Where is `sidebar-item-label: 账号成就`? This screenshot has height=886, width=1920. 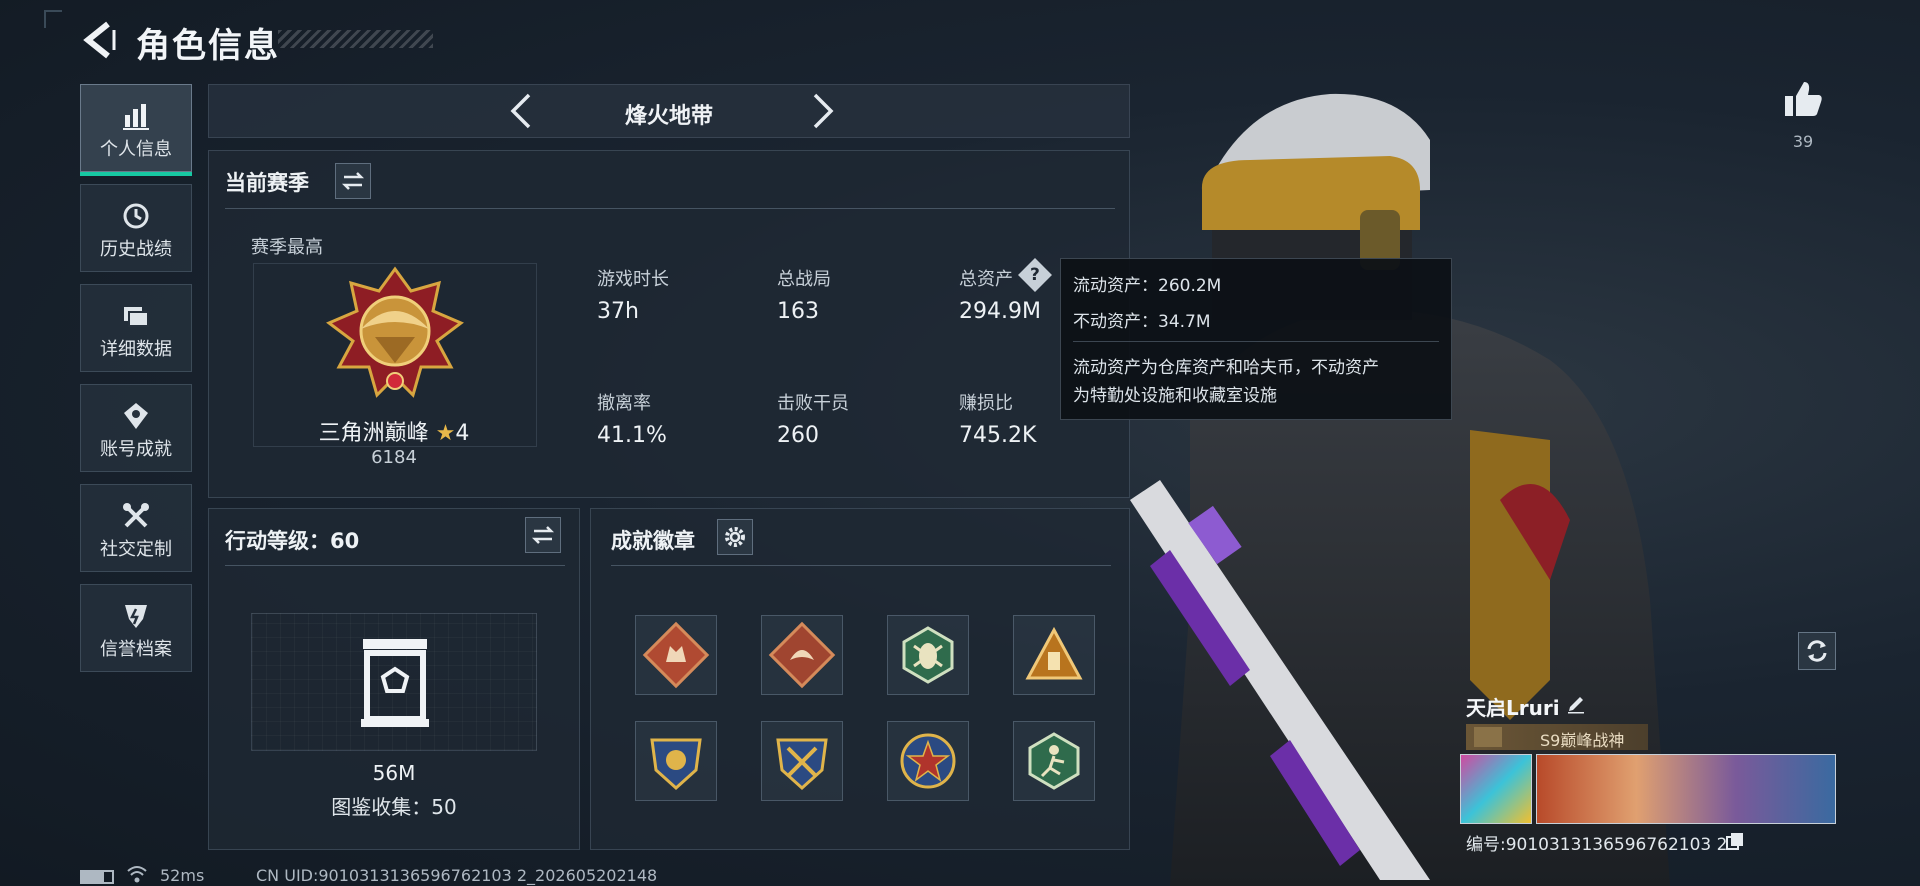
sidebar-item-label: 账号成就 is located at coordinates (136, 449).